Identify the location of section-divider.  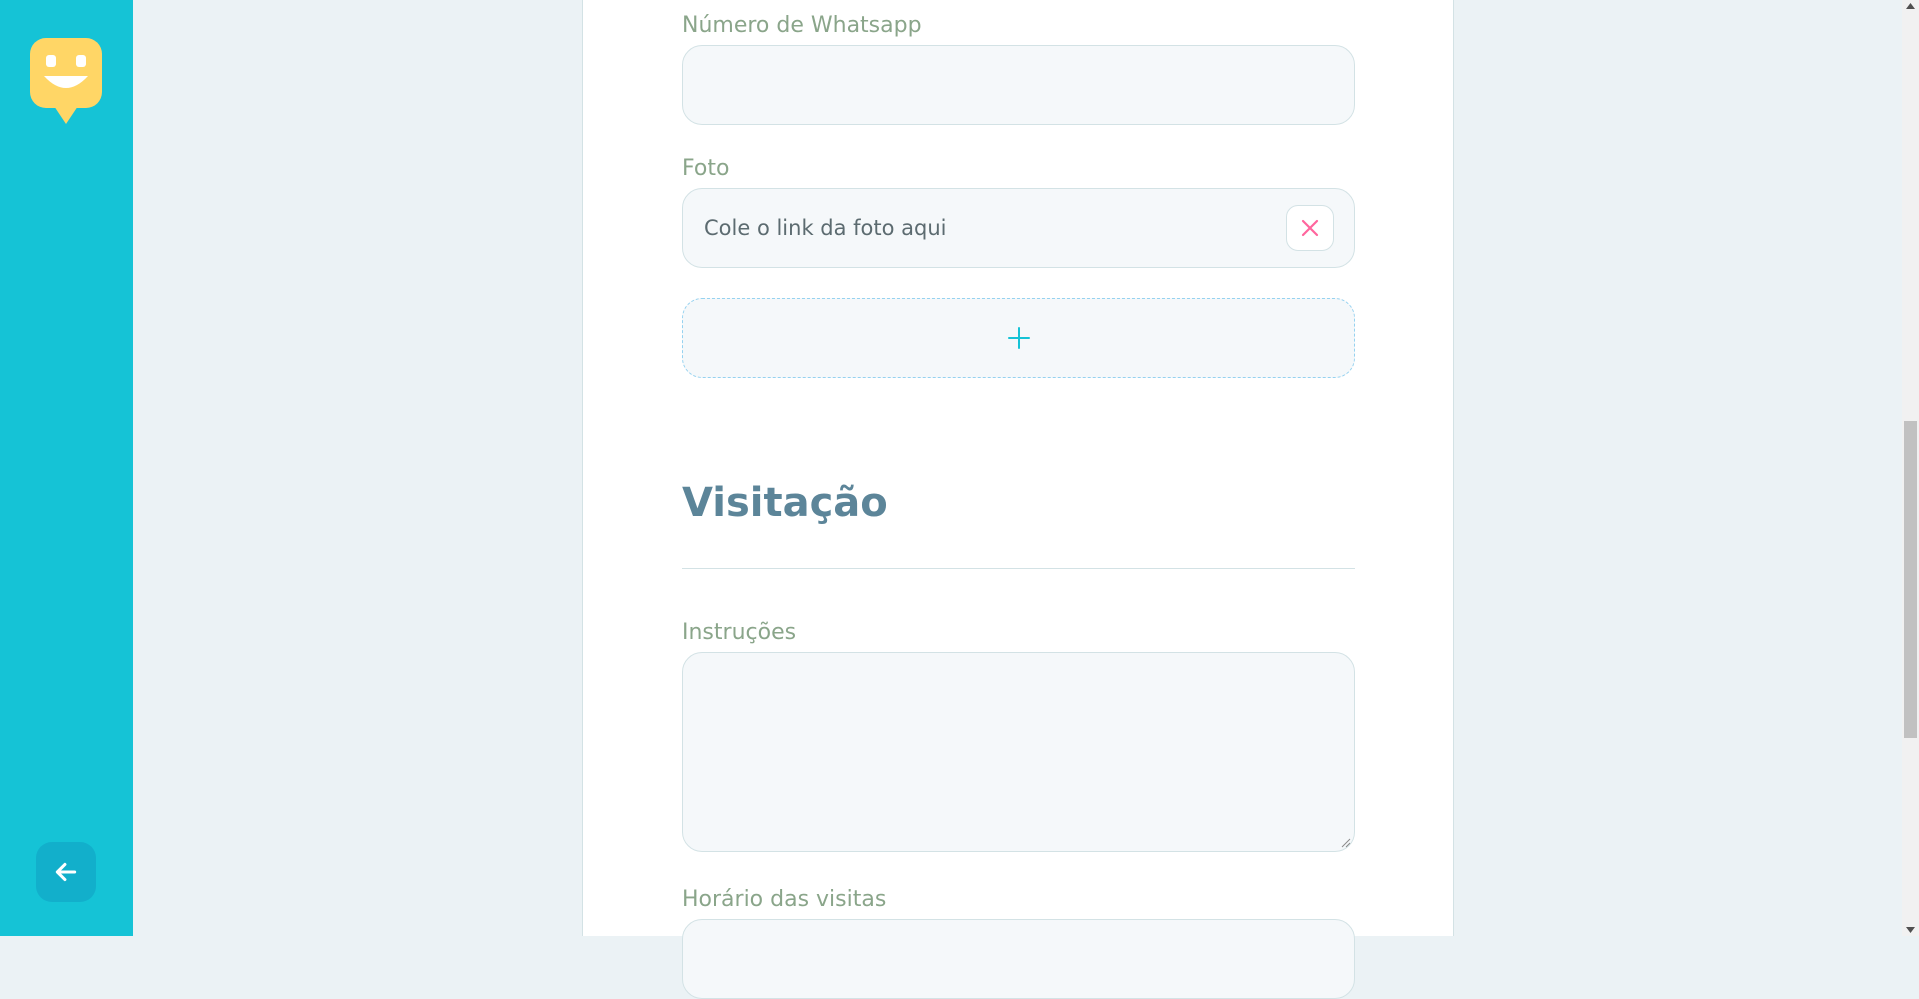
(1018, 568).